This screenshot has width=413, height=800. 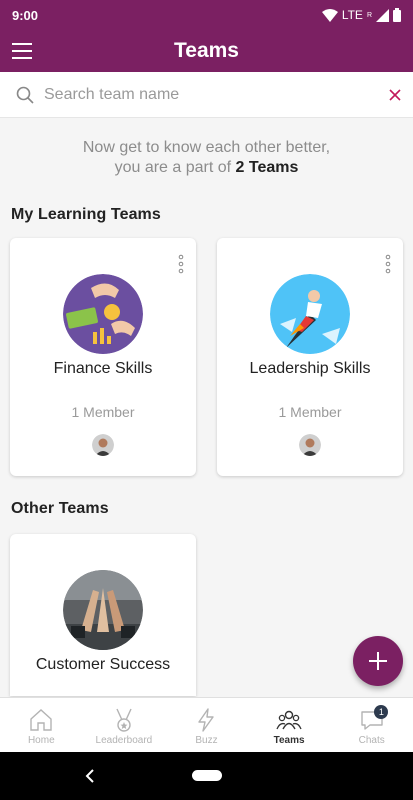 What do you see at coordinates (103, 357) in the screenshot?
I see `team-card-finance: Finance Skills 1 Member` at bounding box center [103, 357].